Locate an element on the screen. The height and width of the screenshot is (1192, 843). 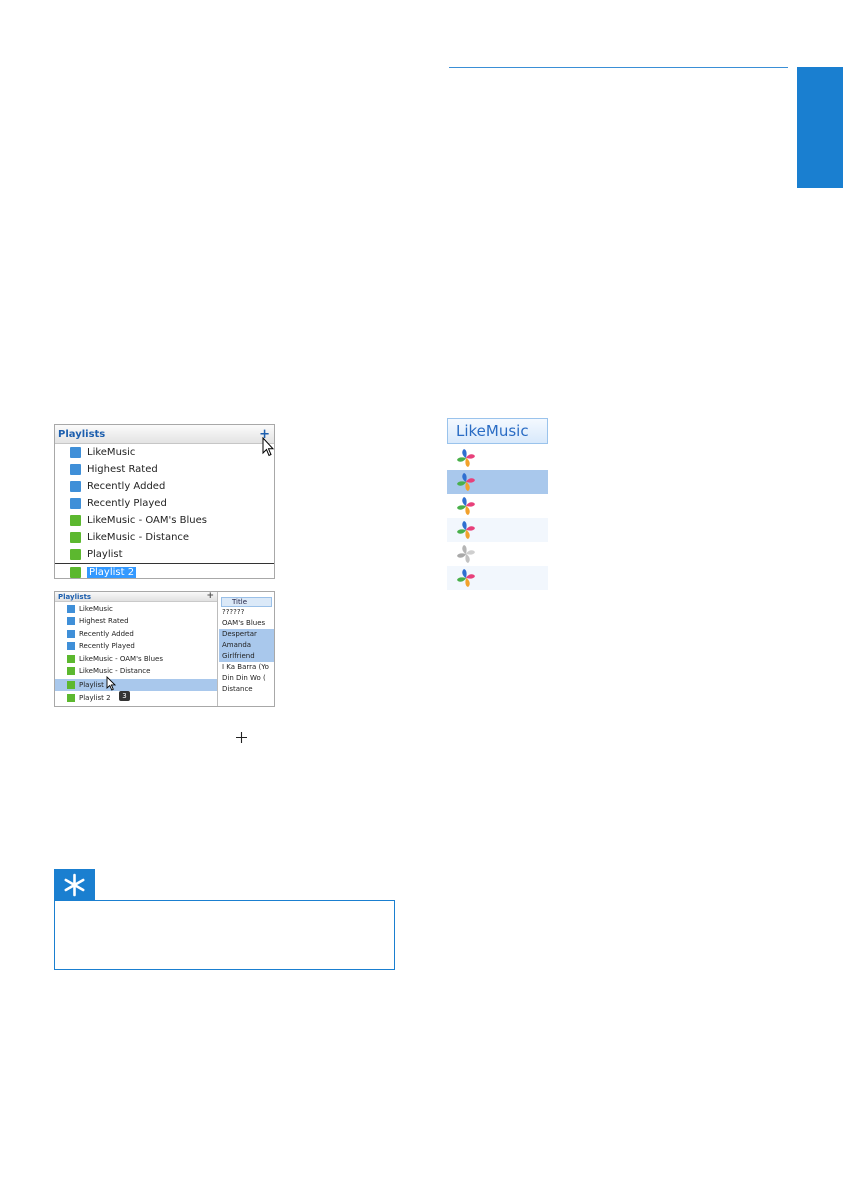
table-row: Girlfriend is located at coordinates (246, 656).